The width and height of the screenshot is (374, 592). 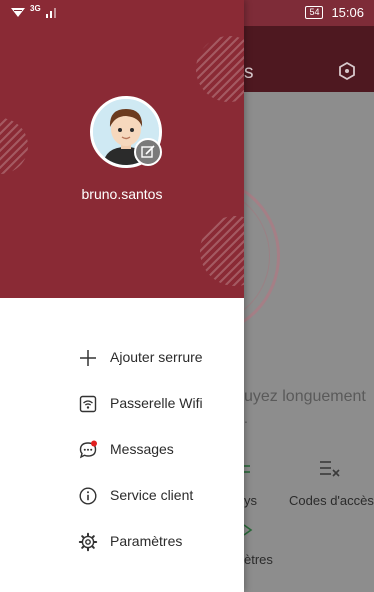 I want to click on menu-item-wifi-gateway: Passerelle Wifi, so click(x=122, y=404).